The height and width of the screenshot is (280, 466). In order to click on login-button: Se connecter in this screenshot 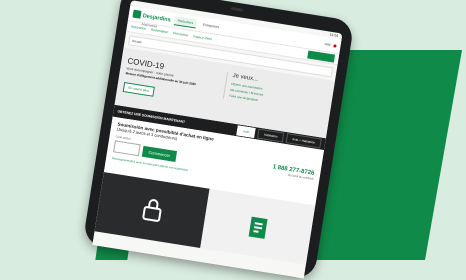, I will do `click(321, 56)`.